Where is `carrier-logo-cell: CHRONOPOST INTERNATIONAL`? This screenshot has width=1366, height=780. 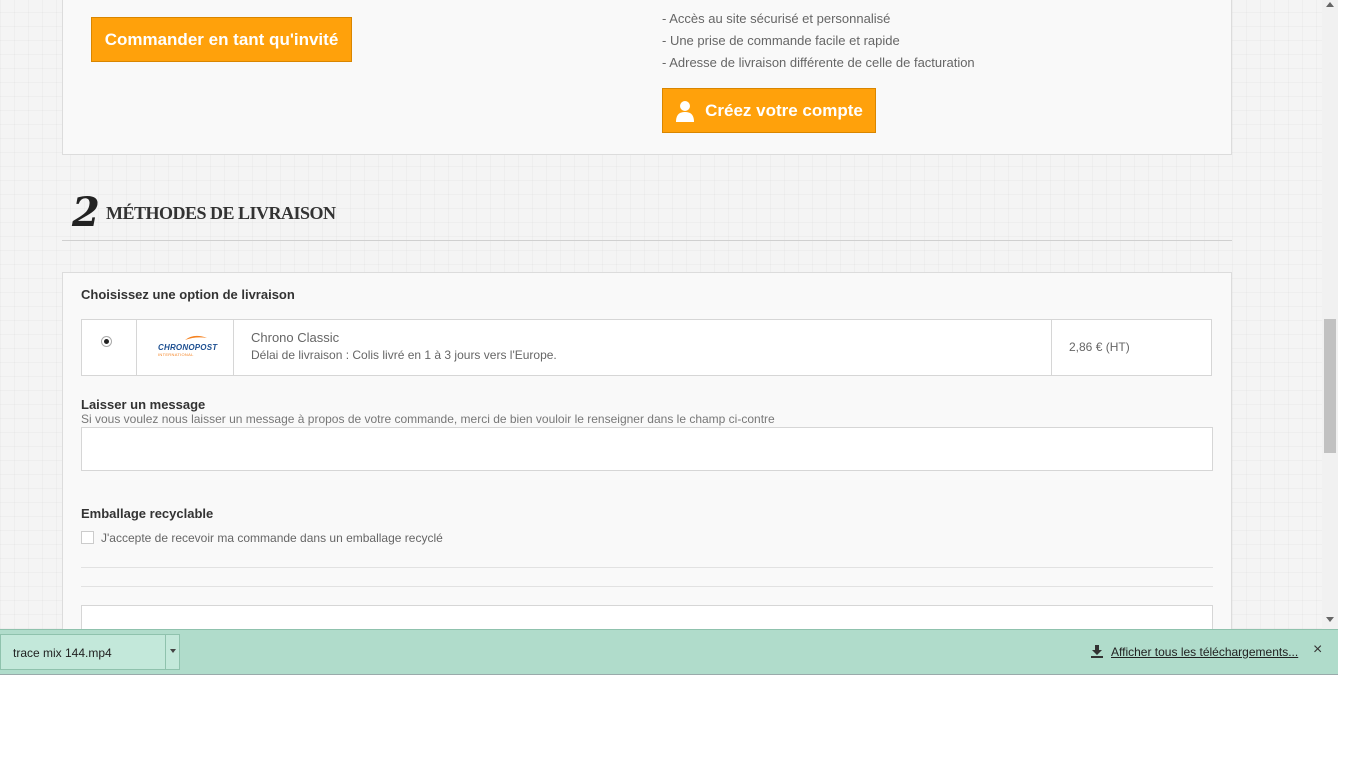 carrier-logo-cell: CHRONOPOST INTERNATIONAL is located at coordinates (185, 347).